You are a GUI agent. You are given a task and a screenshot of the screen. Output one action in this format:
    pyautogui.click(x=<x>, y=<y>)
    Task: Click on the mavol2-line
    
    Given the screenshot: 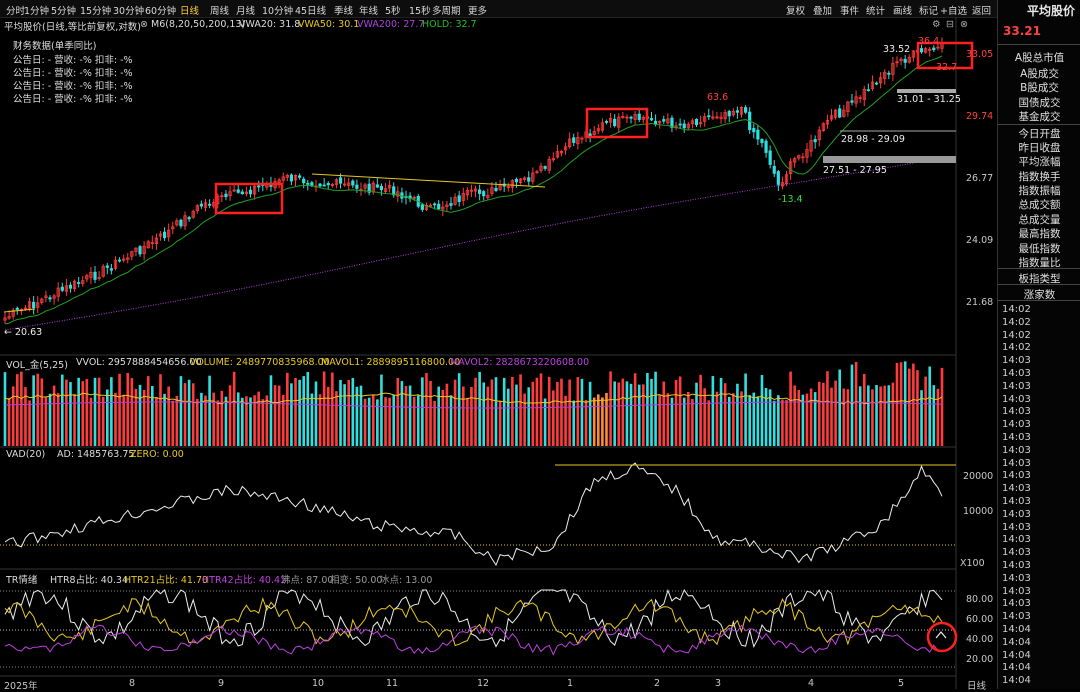 What is the action you would take?
    pyautogui.click(x=473, y=405)
    